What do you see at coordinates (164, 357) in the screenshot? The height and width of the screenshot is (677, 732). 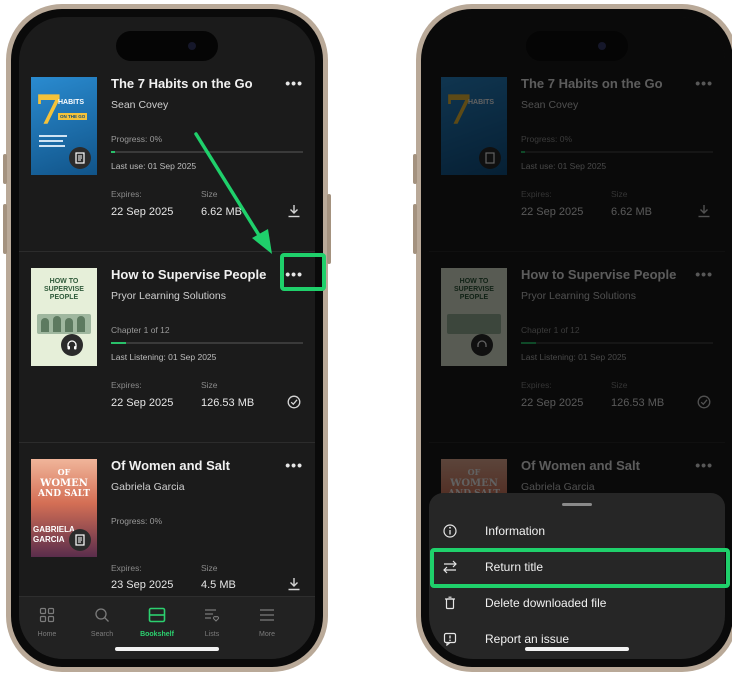 I see `last-listening-text: Last Listening: 01 Sep 2025` at bounding box center [164, 357].